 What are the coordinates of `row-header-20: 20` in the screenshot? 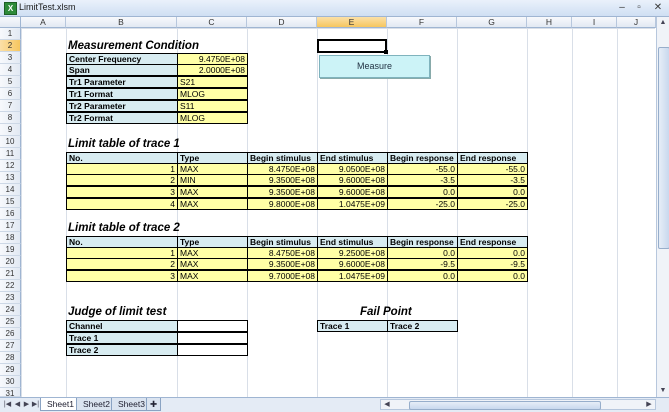 It's located at (10, 262).